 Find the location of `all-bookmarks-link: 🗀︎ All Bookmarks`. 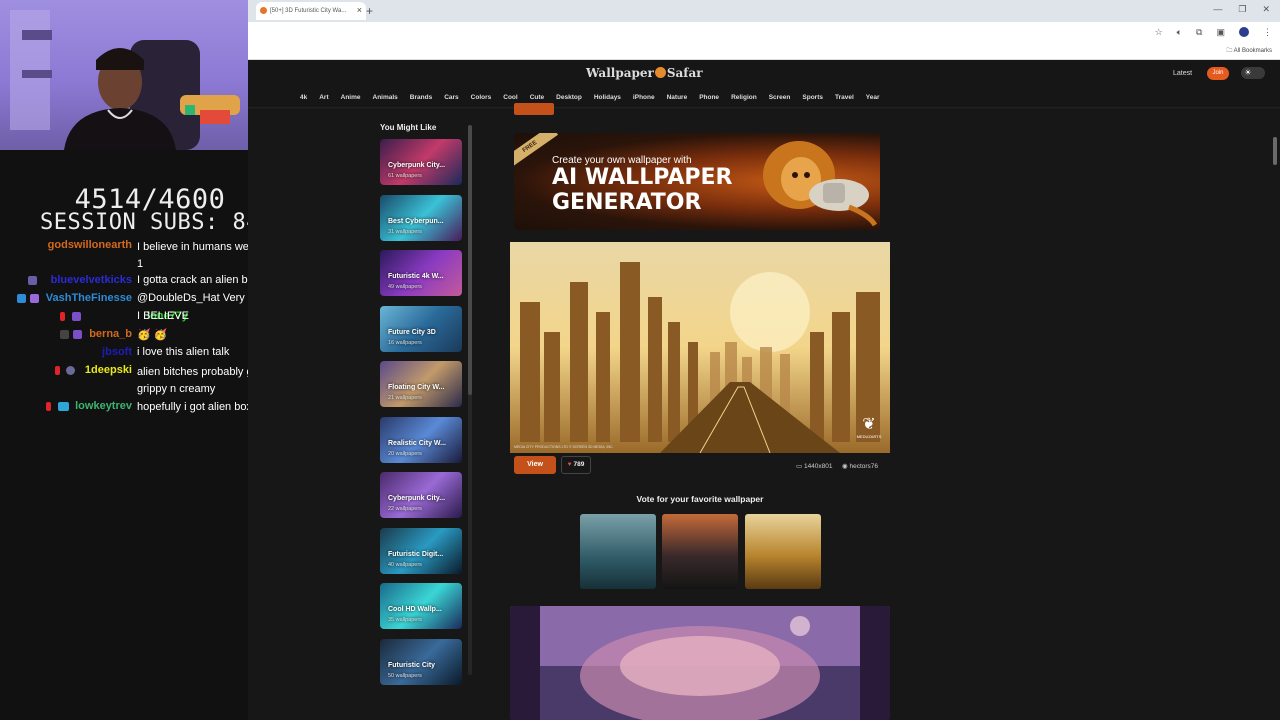

all-bookmarks-link: 🗀︎ All Bookmarks is located at coordinates (1249, 51).